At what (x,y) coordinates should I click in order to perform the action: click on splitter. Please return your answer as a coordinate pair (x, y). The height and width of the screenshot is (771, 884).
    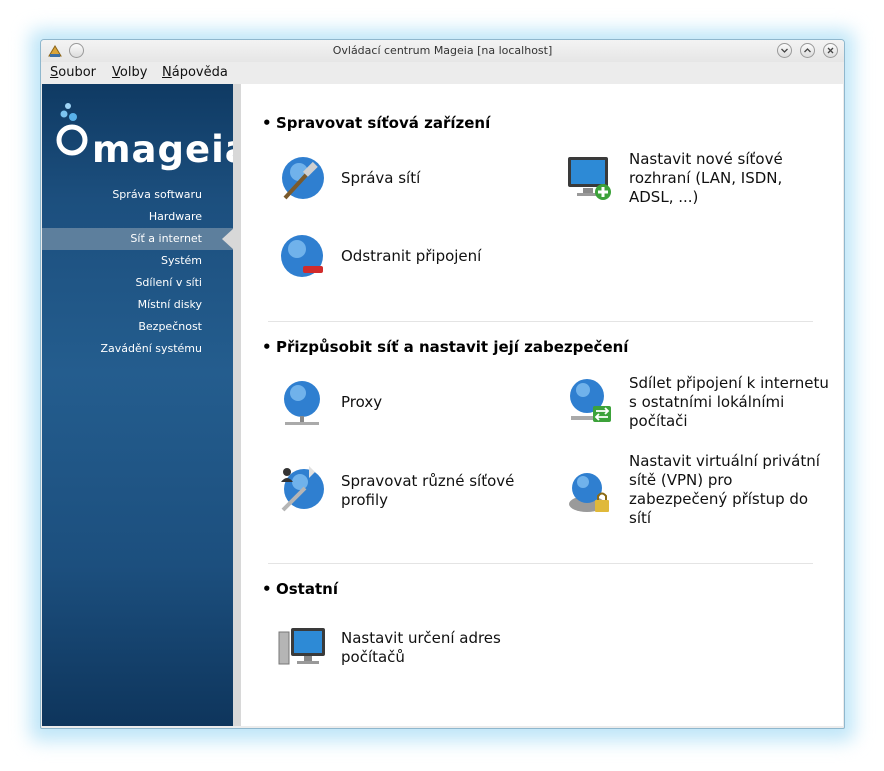
    Looking at the image, I should click on (237, 405).